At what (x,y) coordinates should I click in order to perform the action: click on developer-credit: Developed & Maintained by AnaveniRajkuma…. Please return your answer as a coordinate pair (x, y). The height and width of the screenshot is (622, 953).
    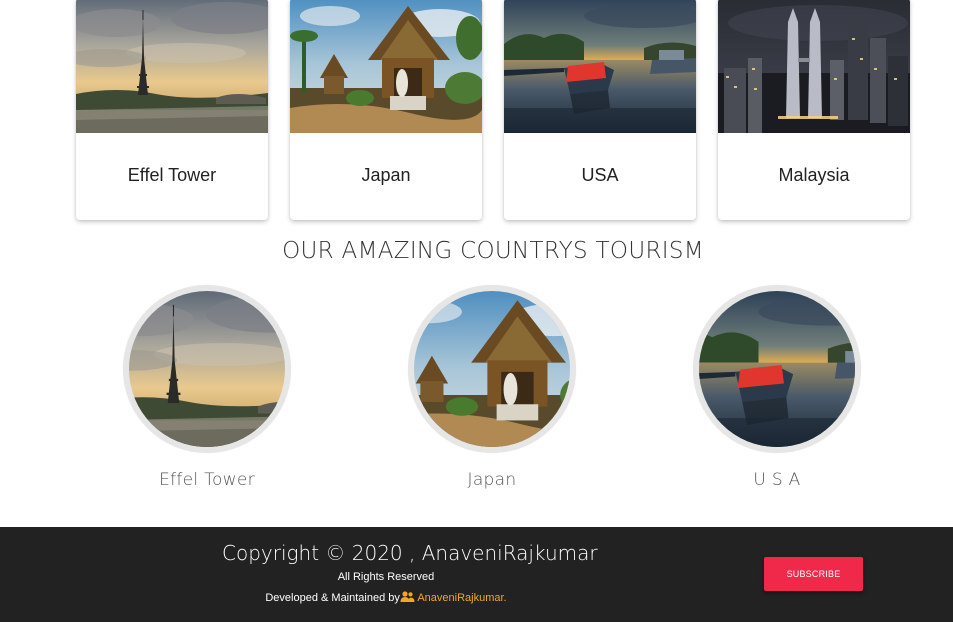
    Looking at the image, I should click on (386, 597).